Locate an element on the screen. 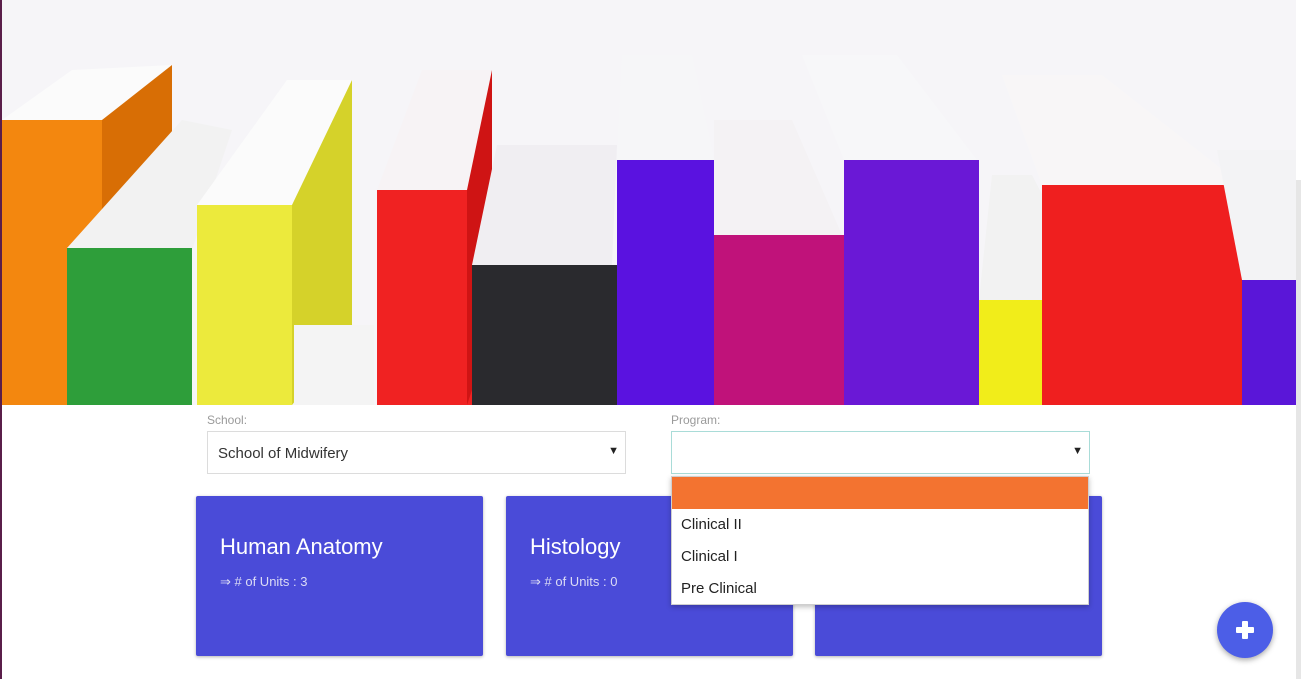  program-select: ▼ is located at coordinates (880, 452).